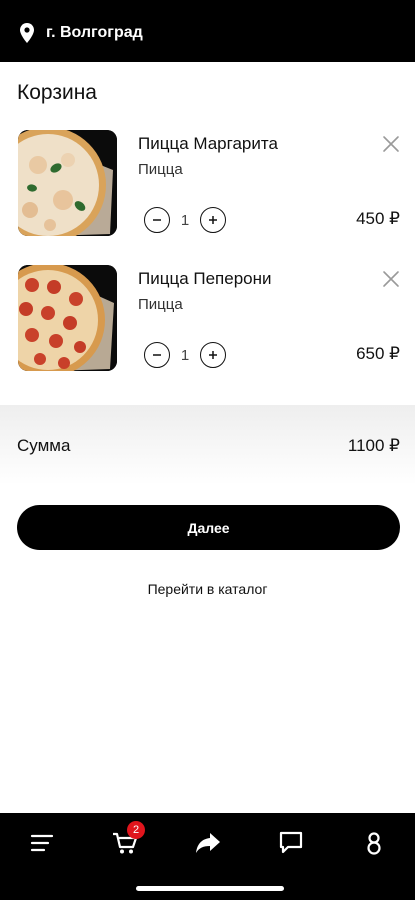 Image resolution: width=415 pixels, height=900 pixels. I want to click on top-bar: г. Волгоград, so click(207, 31).